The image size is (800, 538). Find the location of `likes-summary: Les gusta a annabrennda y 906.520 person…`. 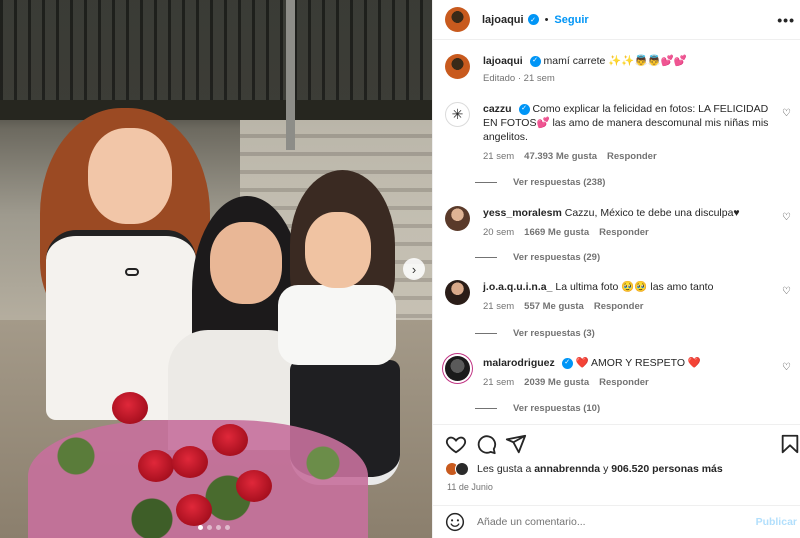

likes-summary: Les gusta a annabrennda y 906.520 person… is located at coordinates (584, 469).